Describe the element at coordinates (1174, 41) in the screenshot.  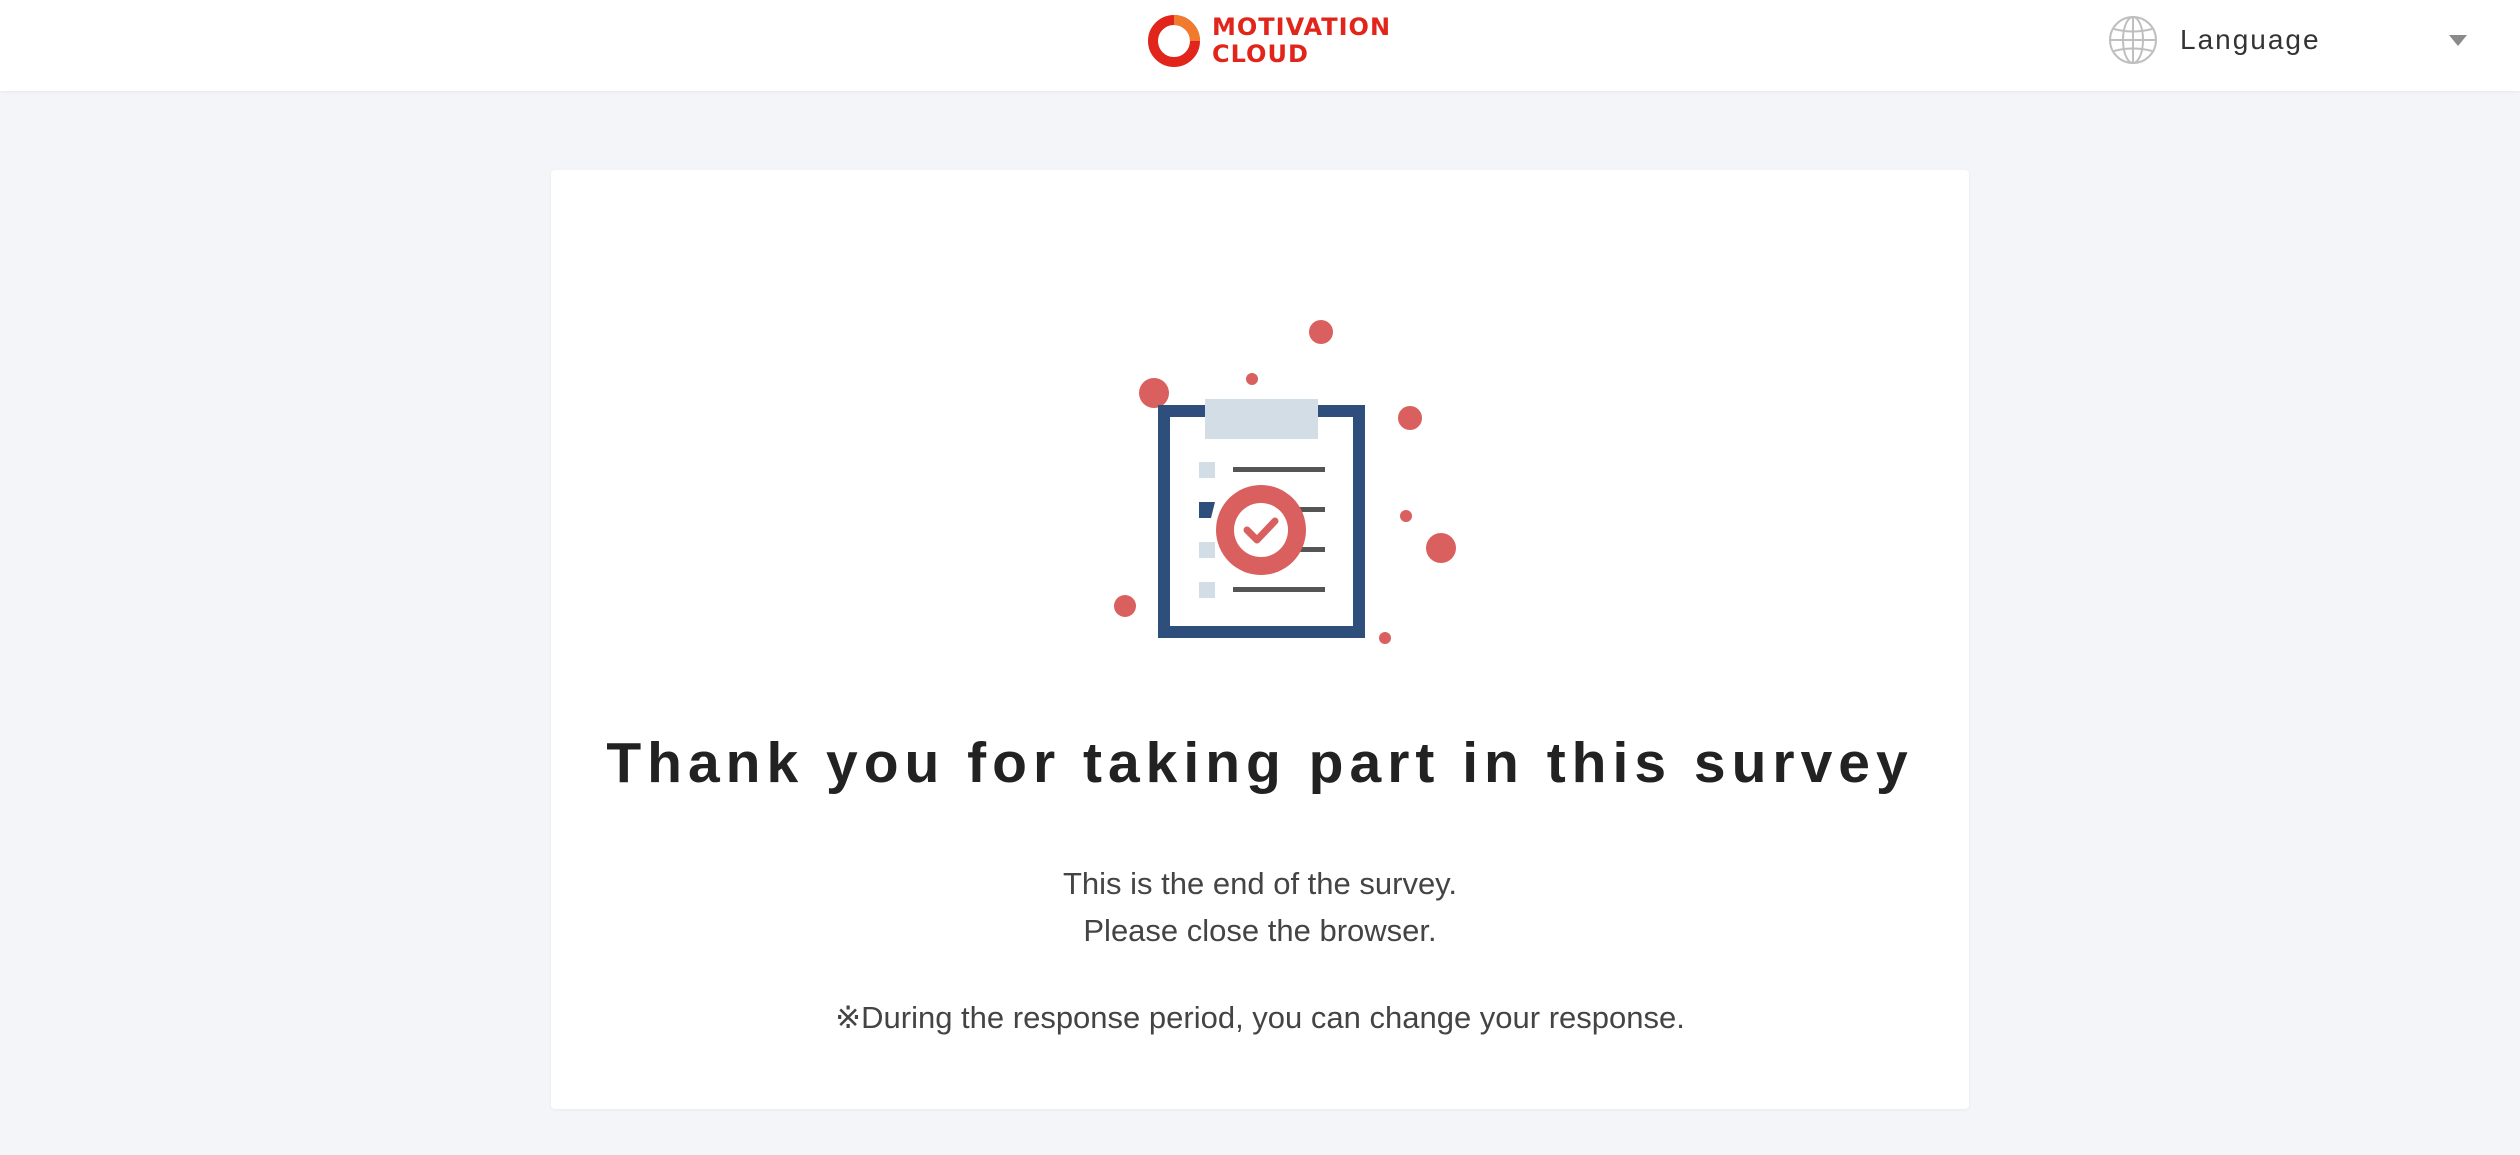
I see `logo-ring-icon` at that location.